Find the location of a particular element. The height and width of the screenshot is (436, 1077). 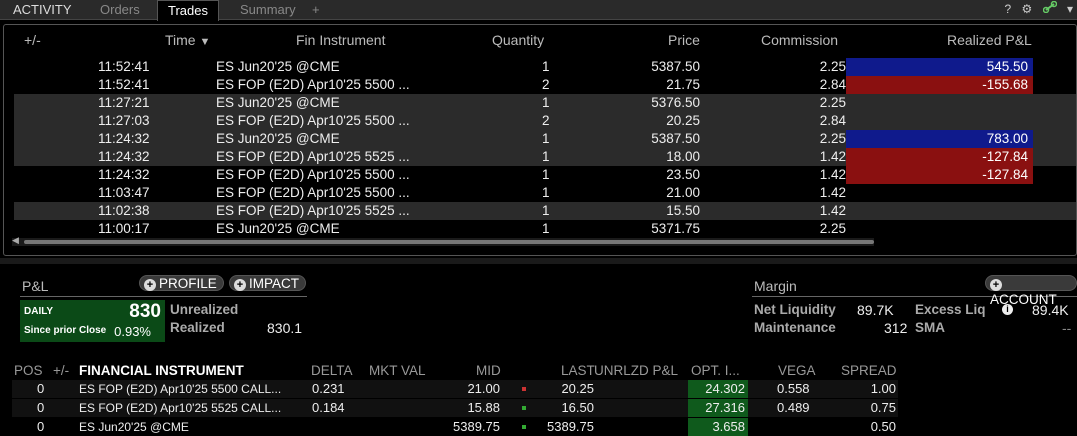

tab-activity: ACTIVITY is located at coordinates (42, 10).